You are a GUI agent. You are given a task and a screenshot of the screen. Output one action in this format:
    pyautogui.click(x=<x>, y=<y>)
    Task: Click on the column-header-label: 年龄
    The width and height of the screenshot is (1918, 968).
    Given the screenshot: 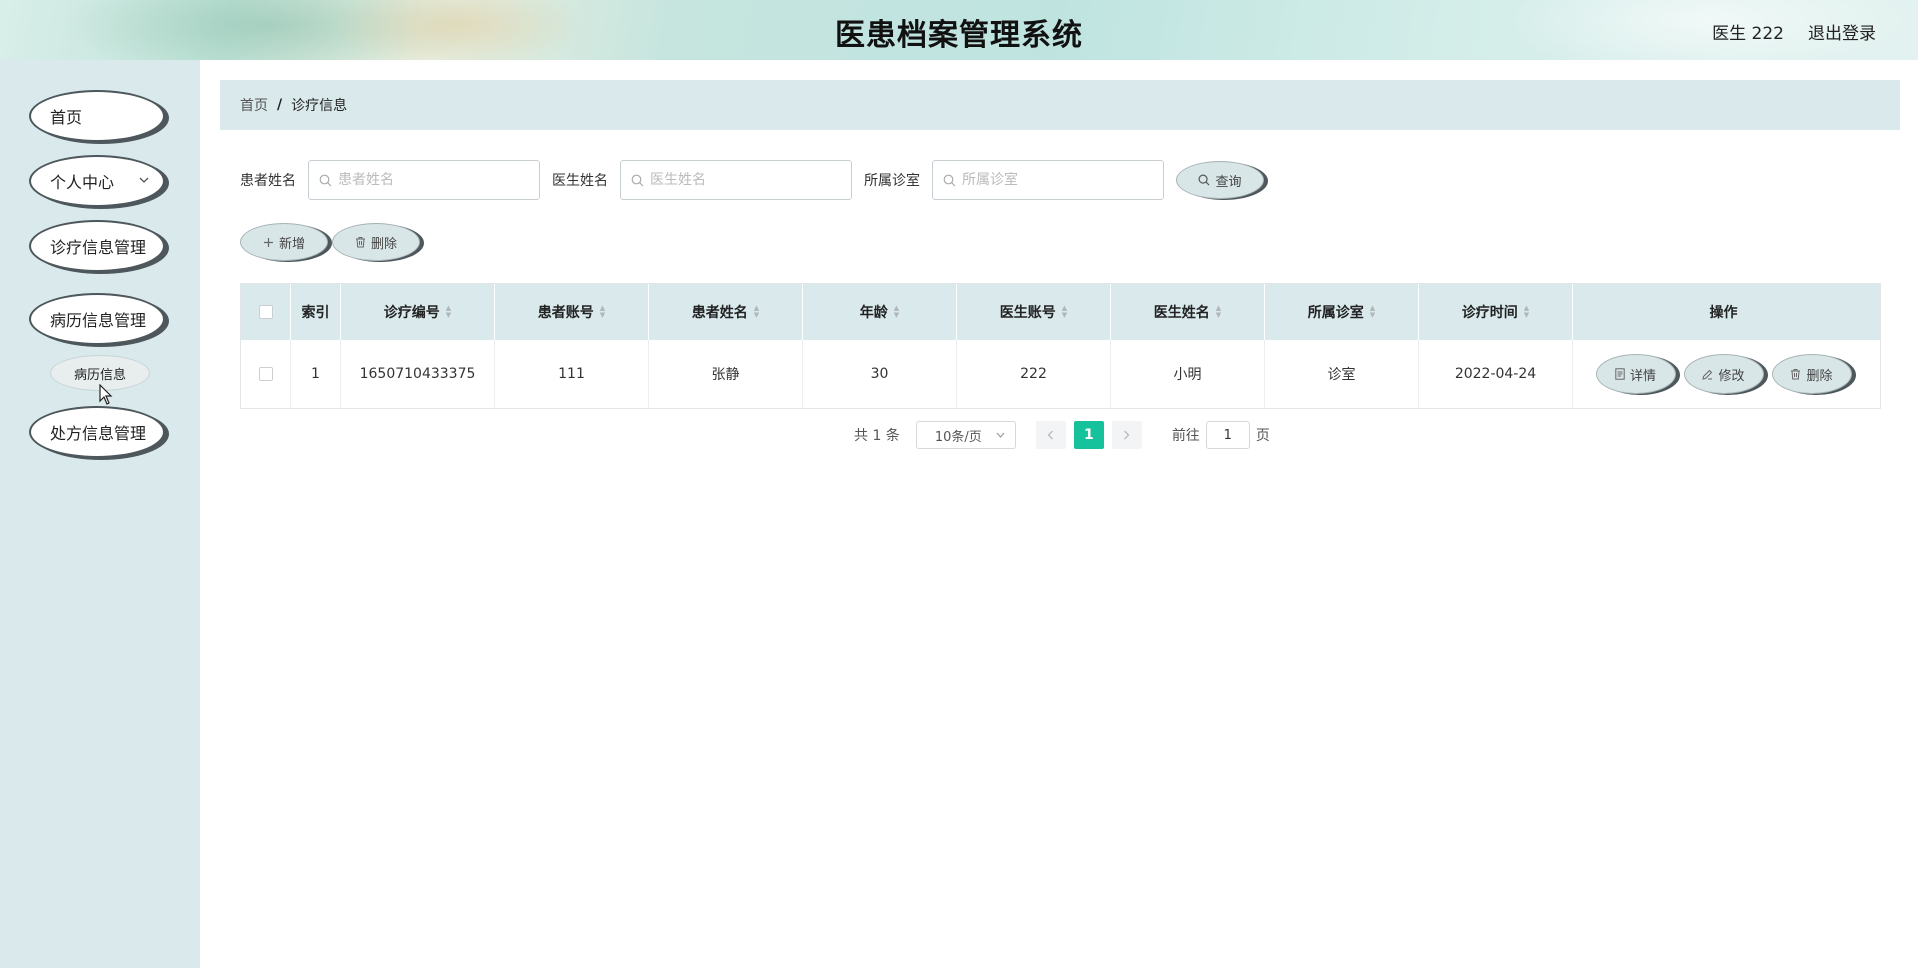 What is the action you would take?
    pyautogui.click(x=873, y=313)
    